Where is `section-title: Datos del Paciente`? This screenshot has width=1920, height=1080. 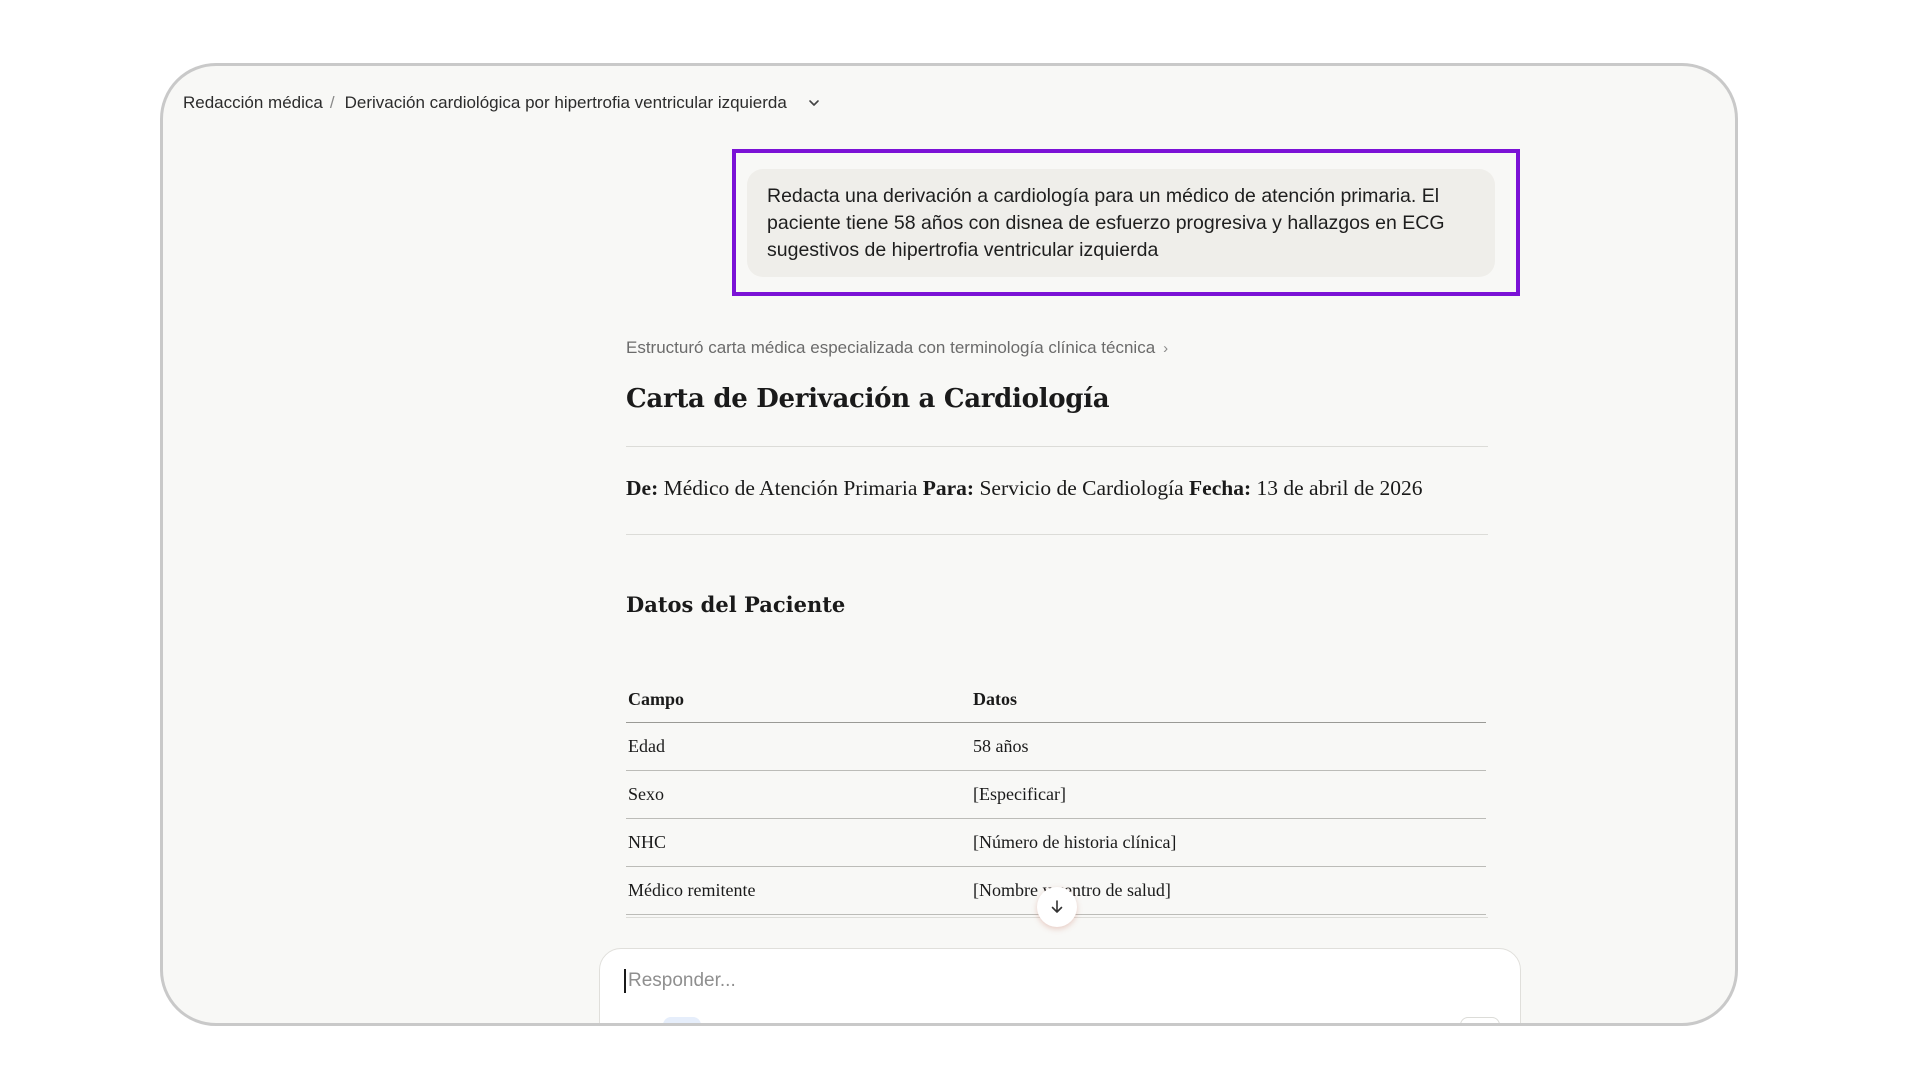
section-title: Datos del Paciente is located at coordinates (736, 604).